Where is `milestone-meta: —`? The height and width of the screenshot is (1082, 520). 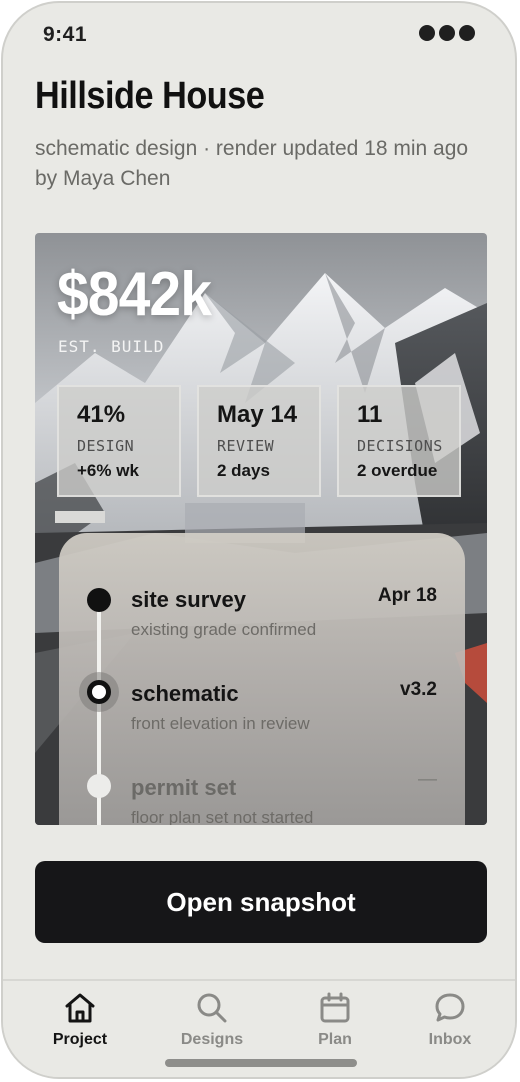
milestone-meta: — is located at coordinates (427, 779).